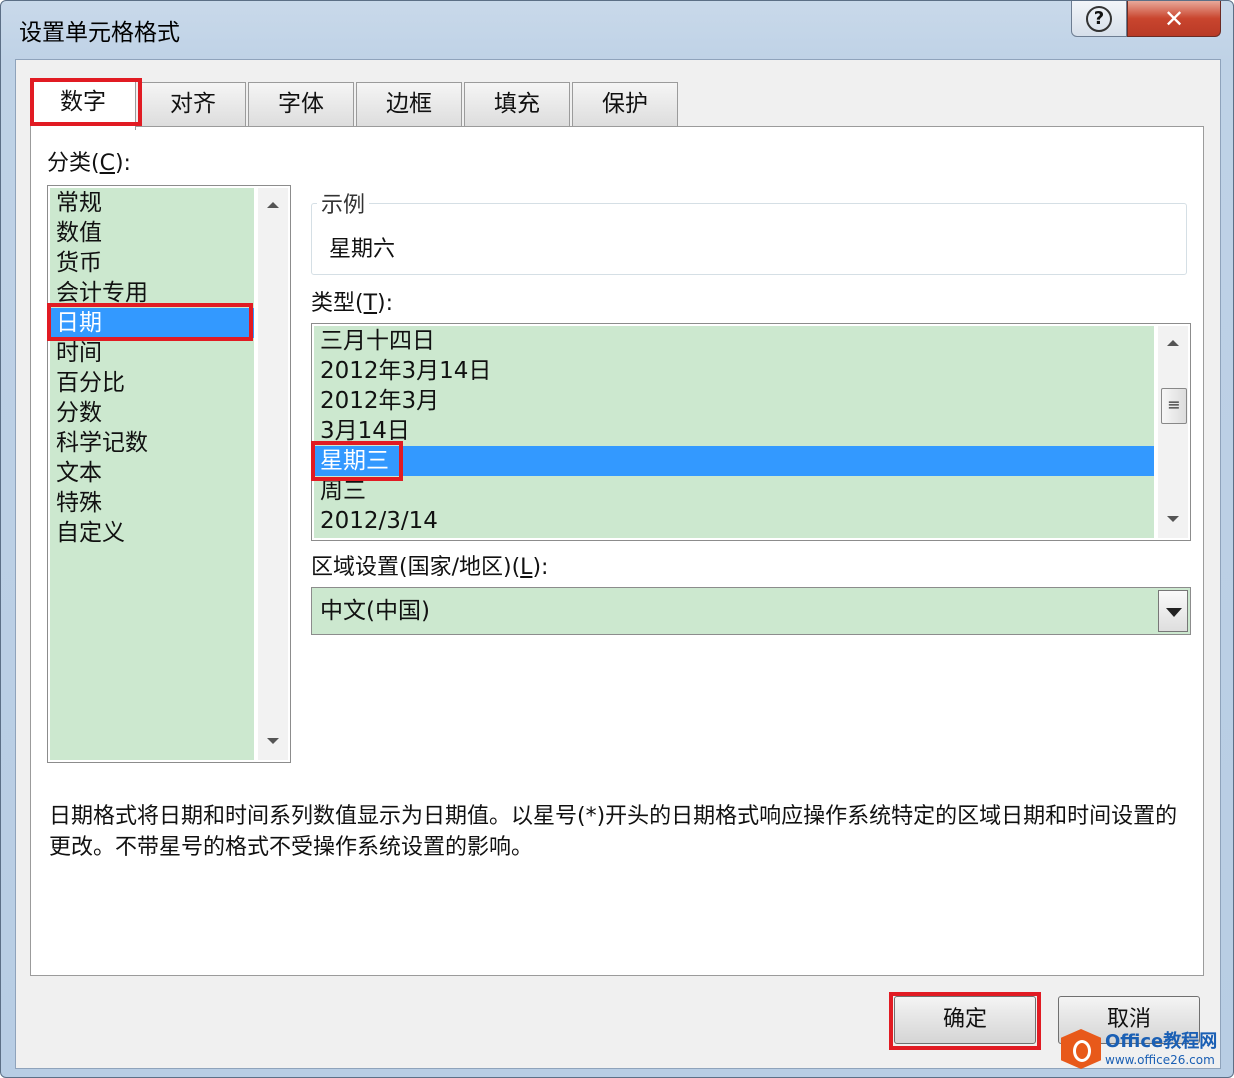 The image size is (1234, 1078). What do you see at coordinates (409, 105) in the screenshot?
I see `tab-border: 边框` at bounding box center [409, 105].